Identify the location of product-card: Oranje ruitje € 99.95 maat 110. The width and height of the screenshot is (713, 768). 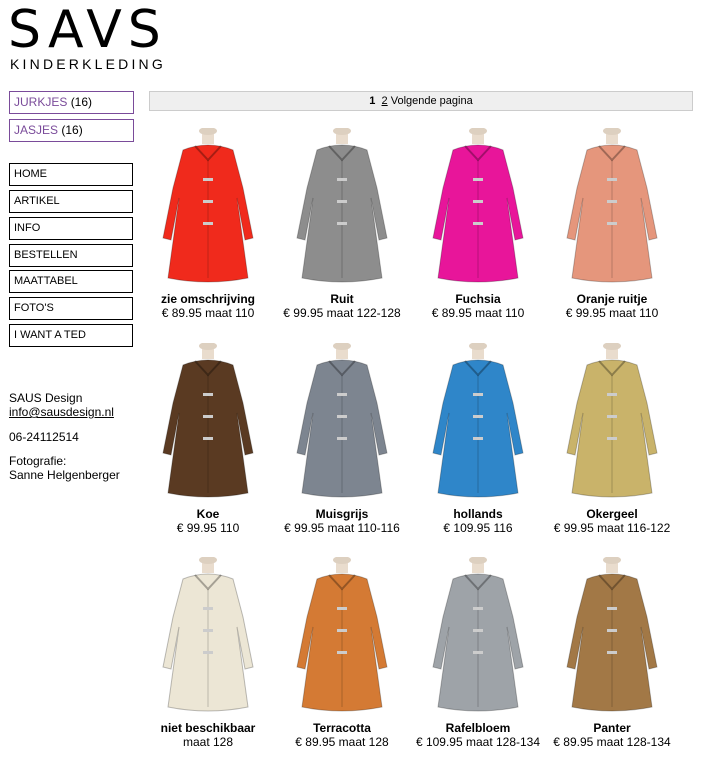
(612, 224).